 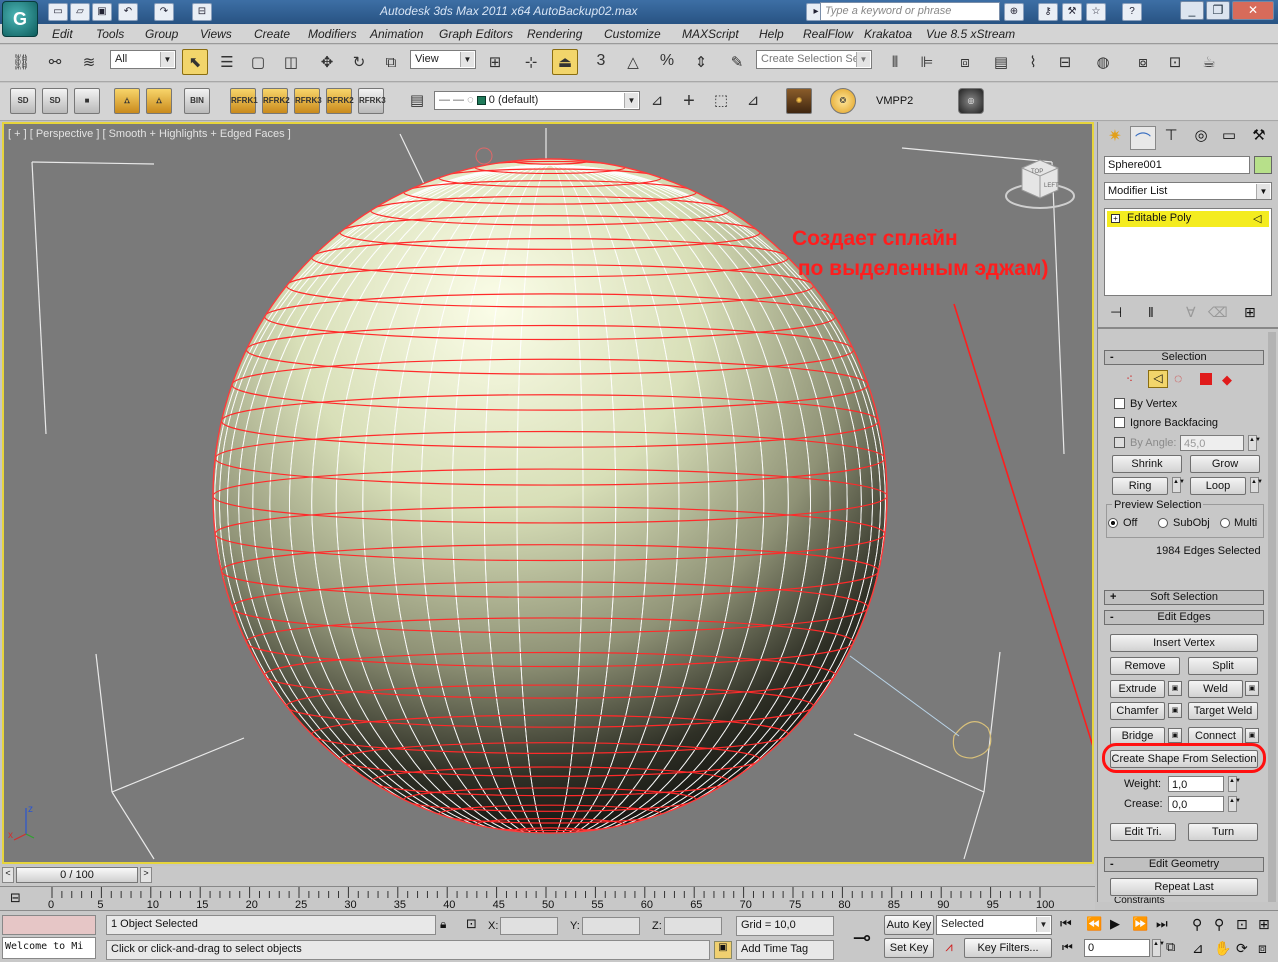 I want to click on sd-cube-icon: ■, so click(x=87, y=101).